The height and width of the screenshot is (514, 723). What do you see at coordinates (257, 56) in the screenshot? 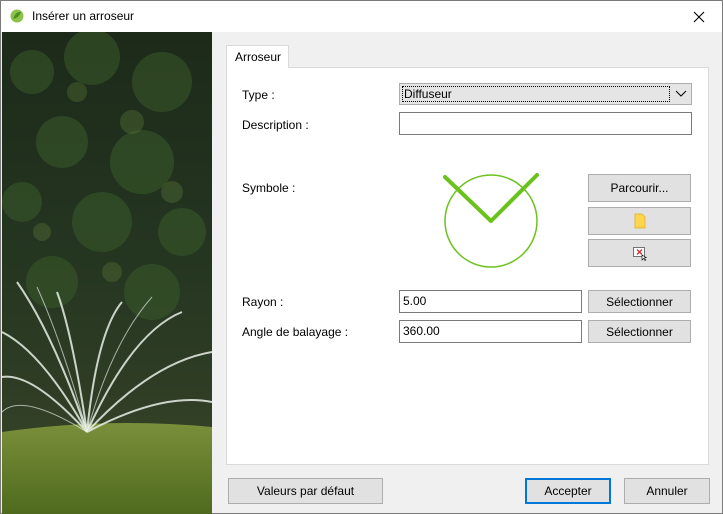
I see `tab-arroseur: Arroseur` at bounding box center [257, 56].